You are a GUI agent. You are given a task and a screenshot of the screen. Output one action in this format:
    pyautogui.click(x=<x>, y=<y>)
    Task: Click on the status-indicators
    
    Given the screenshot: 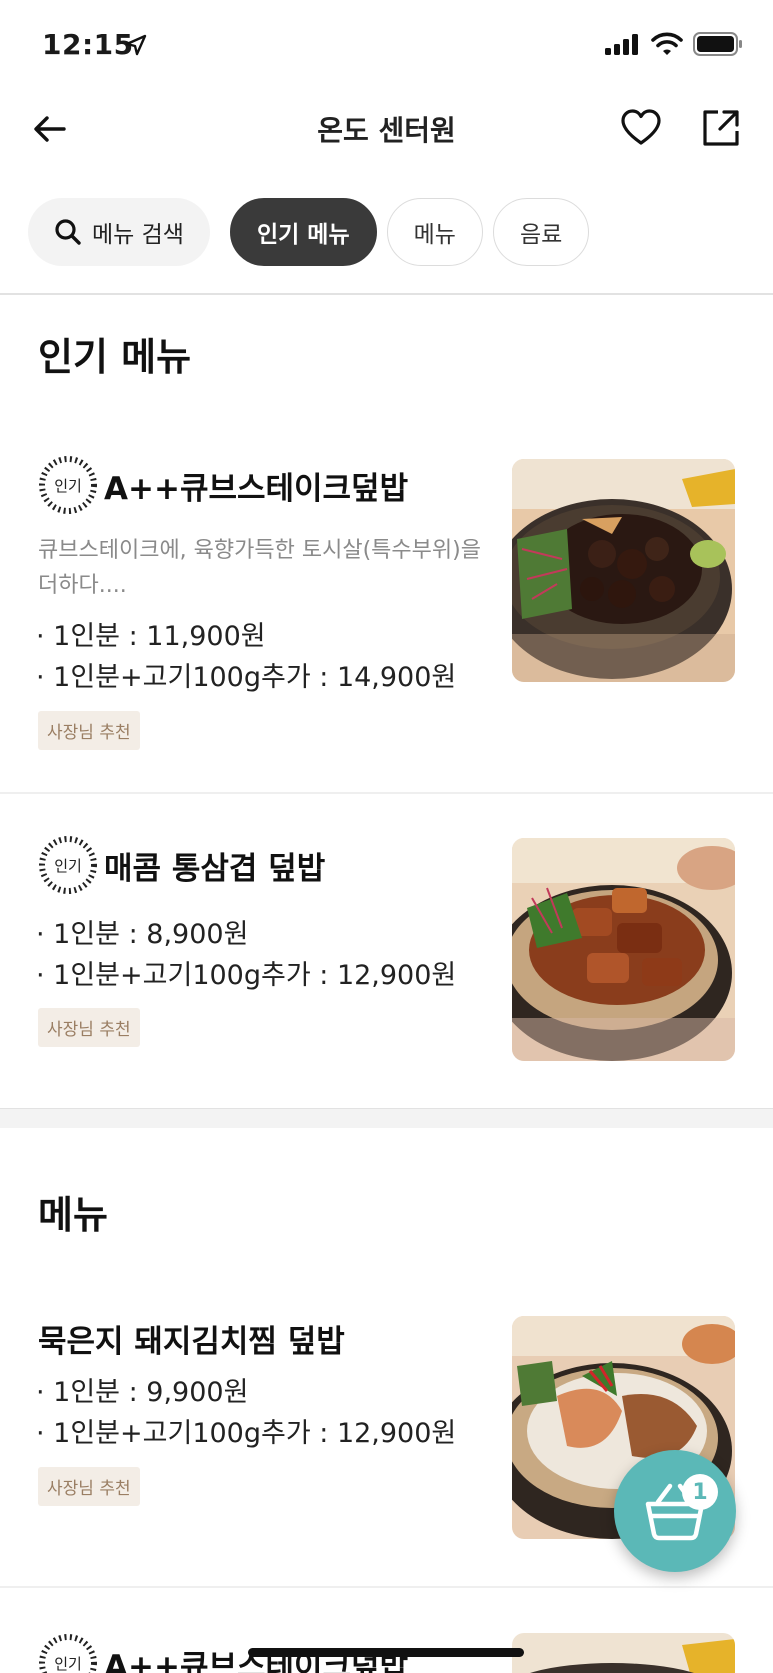 What is the action you would take?
    pyautogui.click(x=674, y=44)
    